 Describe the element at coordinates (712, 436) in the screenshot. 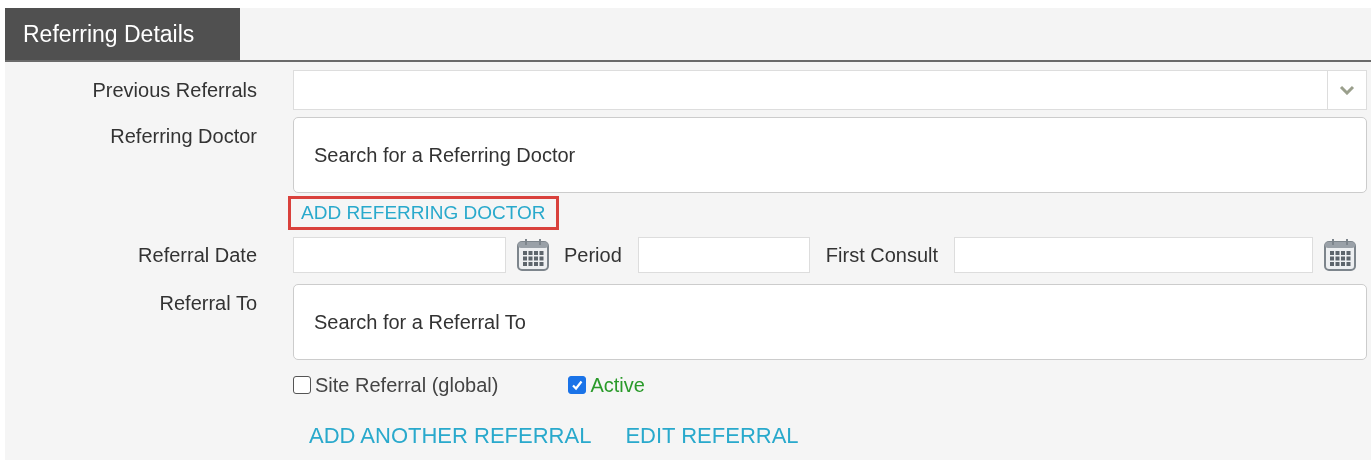

I see `referral-link: EDIT REFERRAL` at that location.